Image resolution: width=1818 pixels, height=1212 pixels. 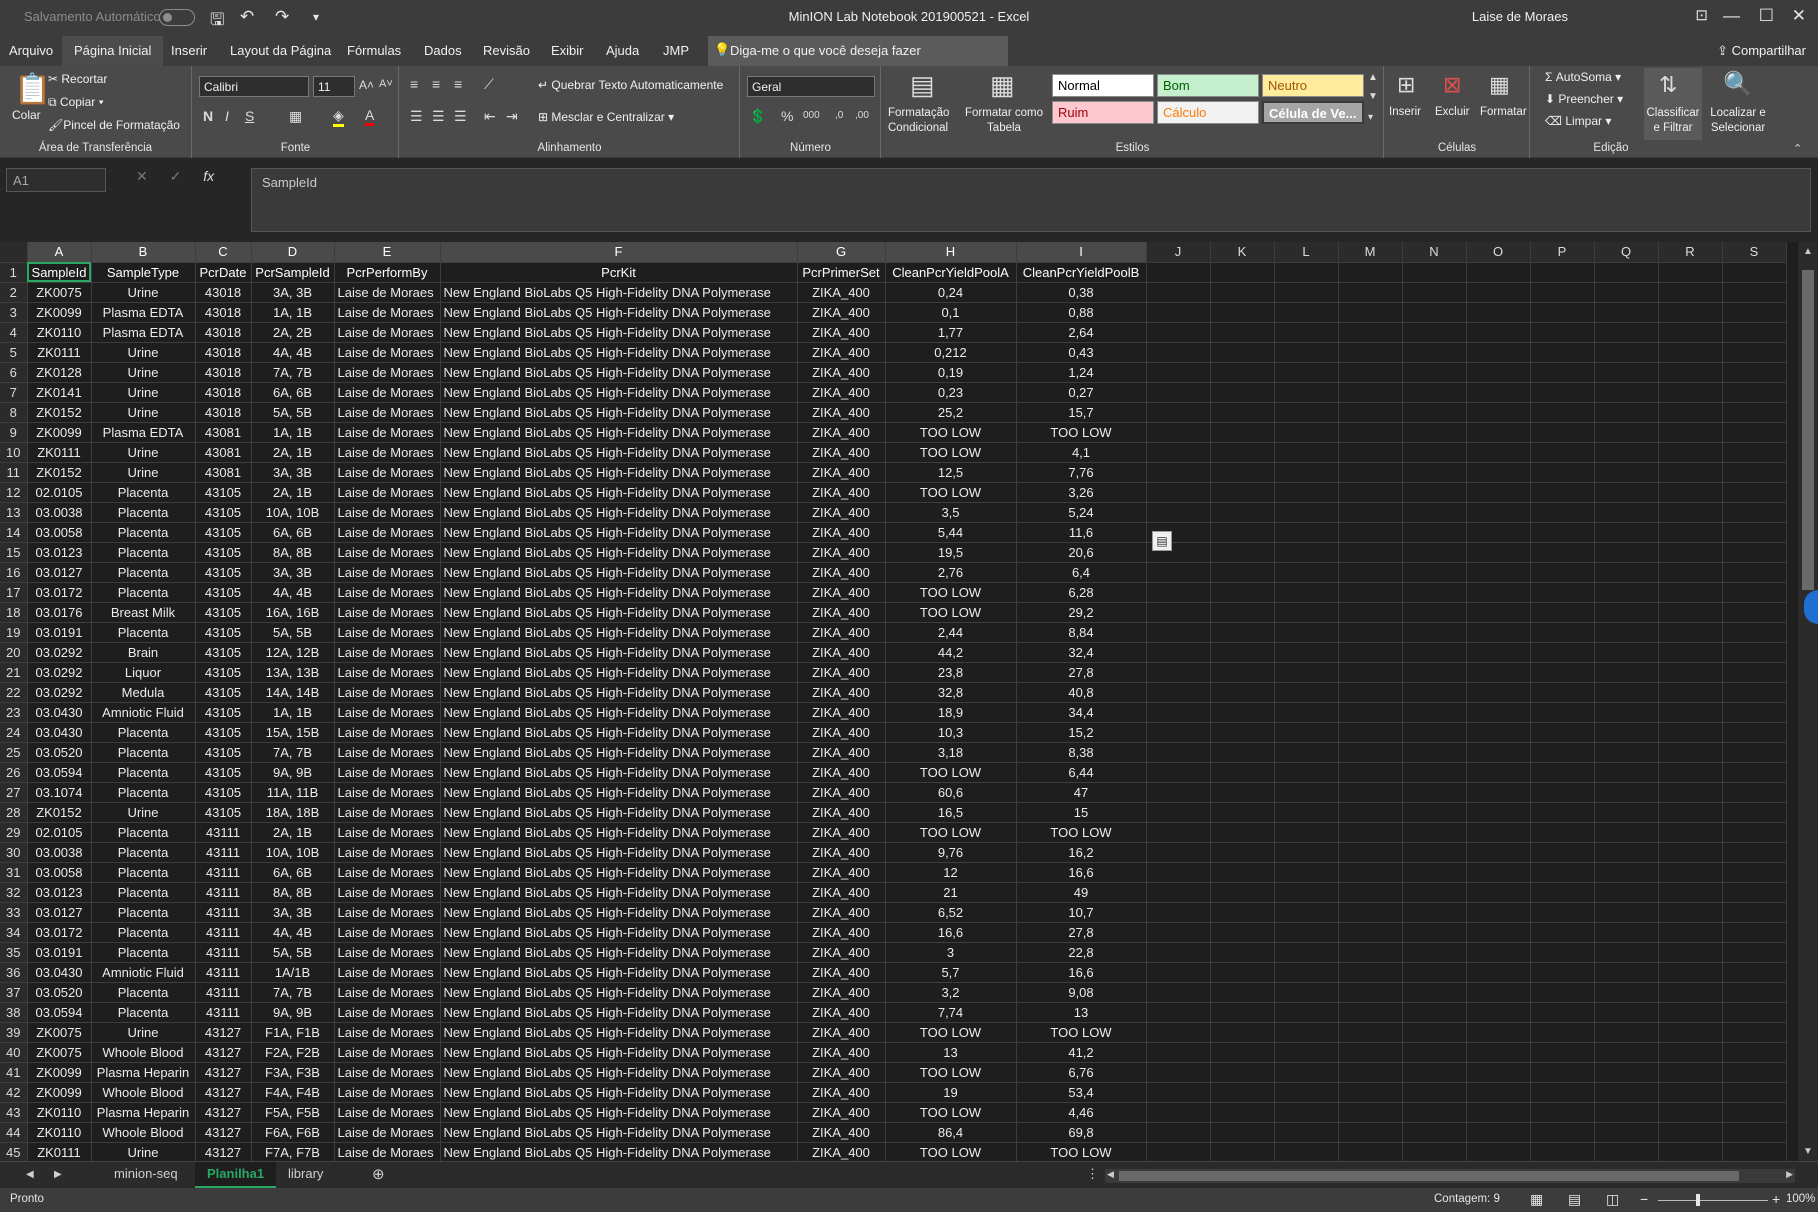 I want to click on cell: 3A, 3B, so click(x=293, y=292).